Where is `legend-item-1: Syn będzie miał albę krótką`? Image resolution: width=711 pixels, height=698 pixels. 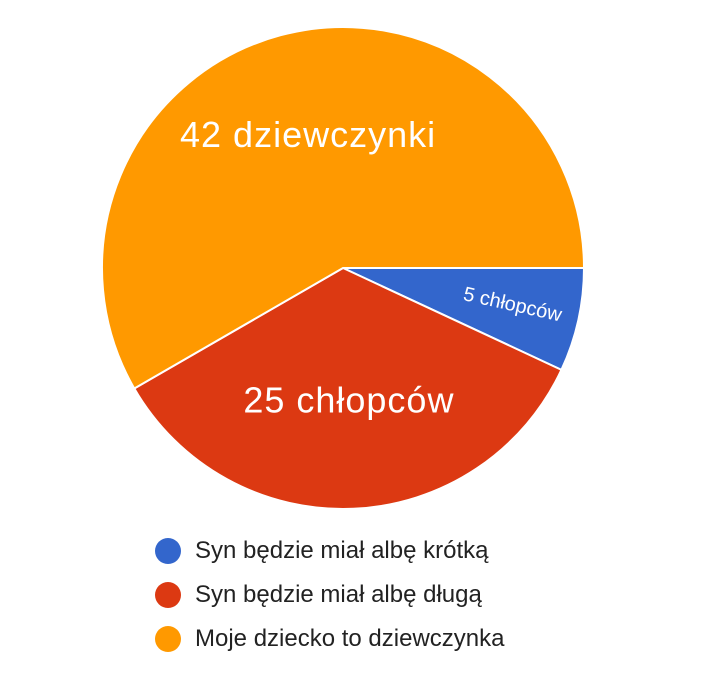 legend-item-1: Syn będzie miał albę krótką is located at coordinates (329, 551).